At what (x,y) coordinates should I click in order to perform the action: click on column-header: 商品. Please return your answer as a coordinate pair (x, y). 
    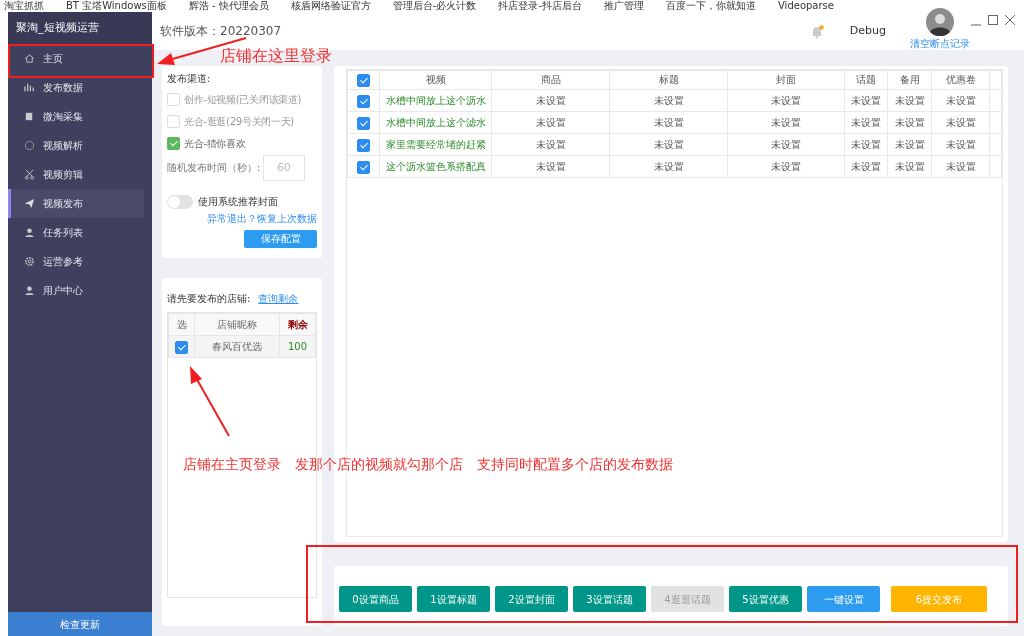
    Looking at the image, I should click on (550, 79).